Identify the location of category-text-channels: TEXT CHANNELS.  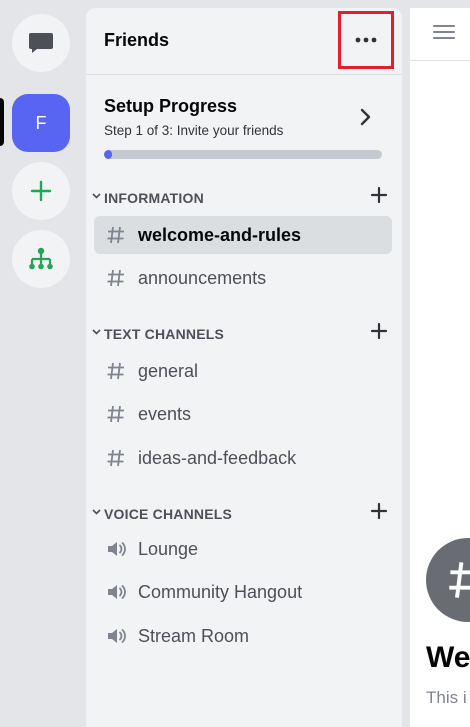
(240, 334).